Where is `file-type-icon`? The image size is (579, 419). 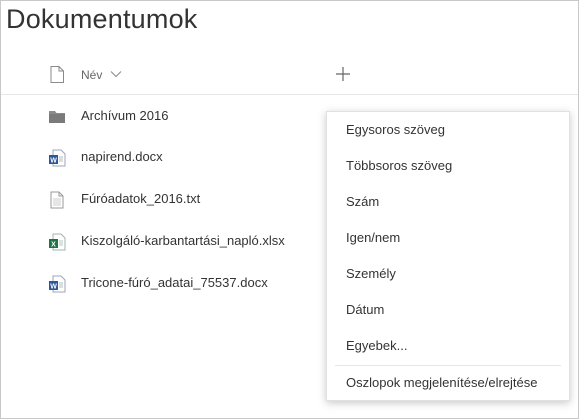 file-type-icon is located at coordinates (57, 74).